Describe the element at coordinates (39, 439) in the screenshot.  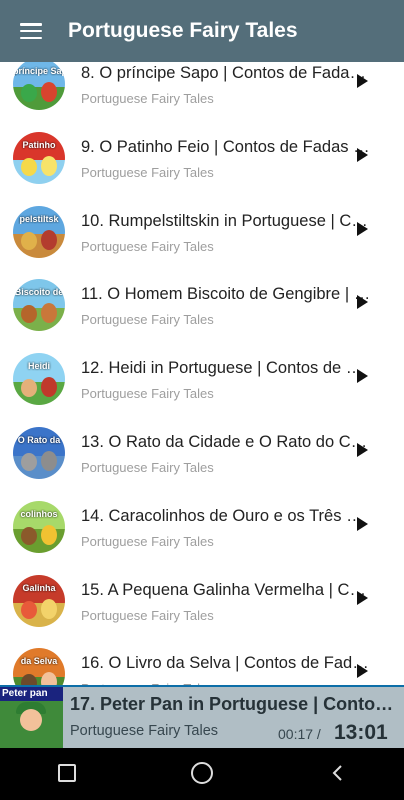
I see `thumbnail-label: O Rato da` at that location.